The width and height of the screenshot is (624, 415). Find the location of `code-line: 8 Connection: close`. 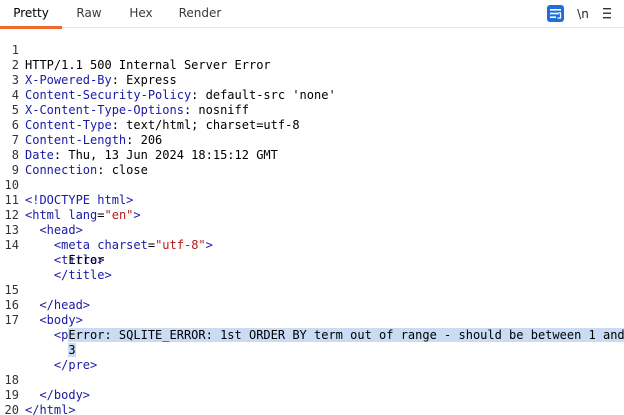

code-line: 8 Connection: close is located at coordinates (74, 155).